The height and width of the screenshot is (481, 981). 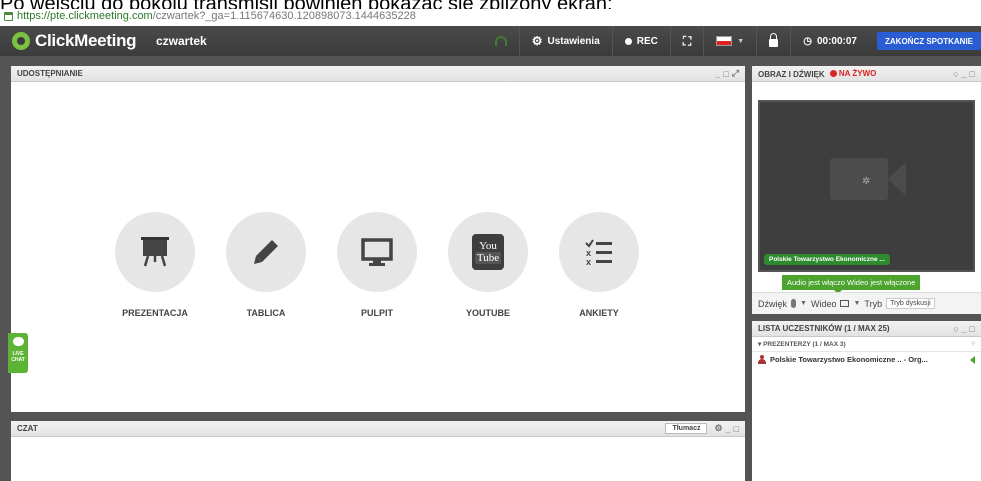 I want to click on participants-panel-header: LISTA UCZESTNIKÓW (1 / MAX 25) ○ _ □, so click(x=866, y=329).